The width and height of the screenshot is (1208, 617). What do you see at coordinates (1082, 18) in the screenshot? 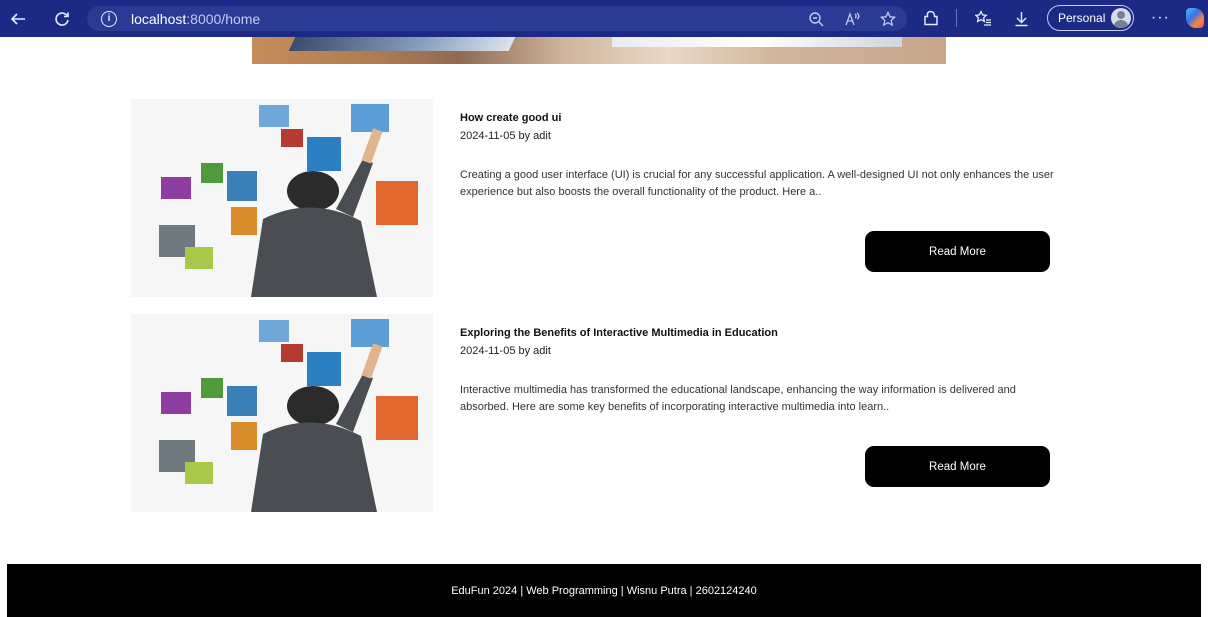
I see `profile-label: Personal` at bounding box center [1082, 18].